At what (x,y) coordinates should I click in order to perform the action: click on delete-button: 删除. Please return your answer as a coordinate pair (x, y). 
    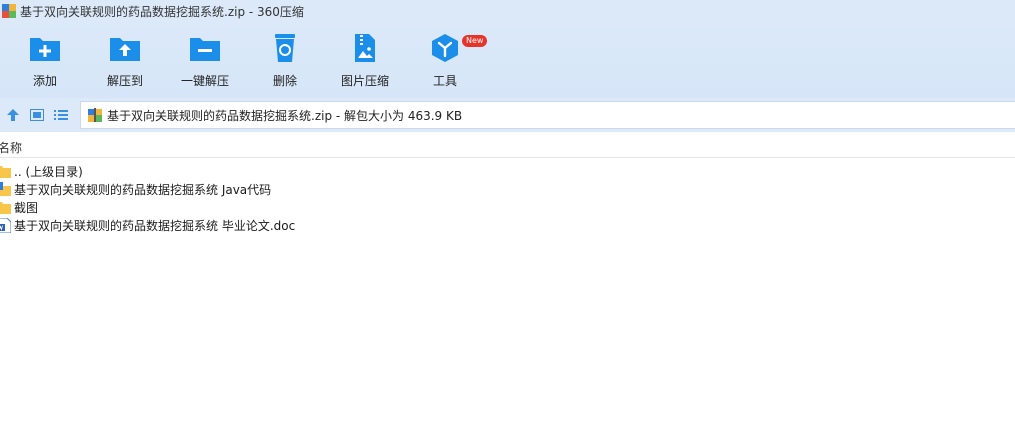
    Looking at the image, I should click on (285, 63).